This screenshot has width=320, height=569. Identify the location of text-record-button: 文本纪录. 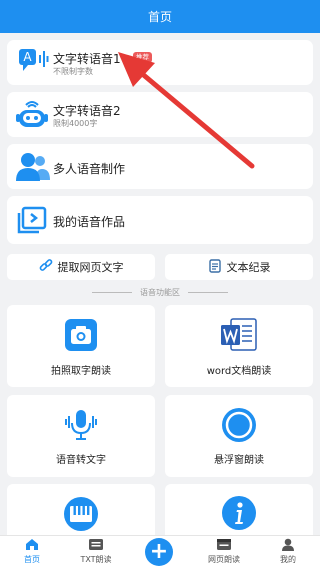
(239, 267).